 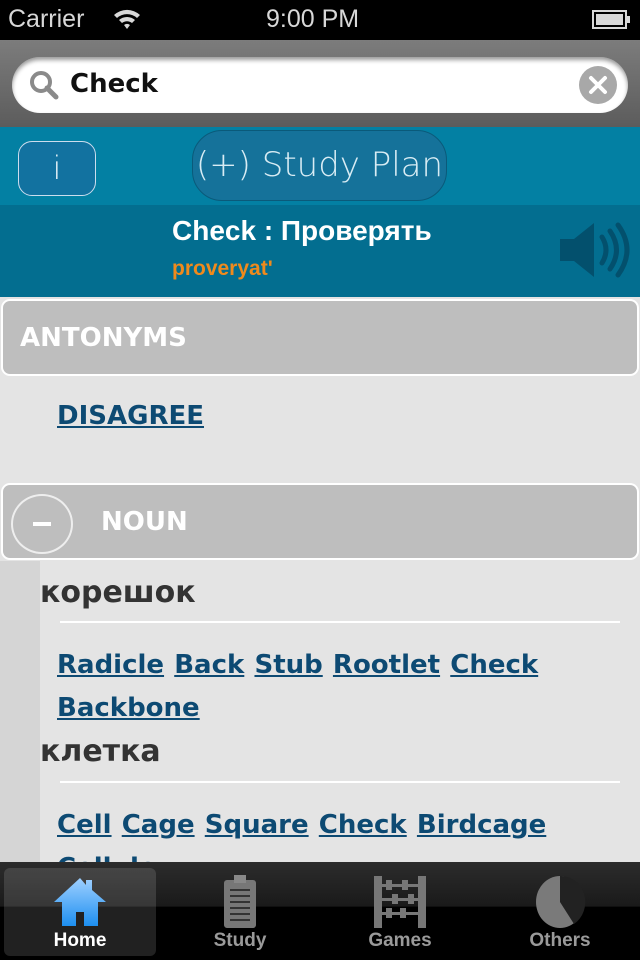 I want to click on carrier-label: Carrier, so click(x=46, y=19).